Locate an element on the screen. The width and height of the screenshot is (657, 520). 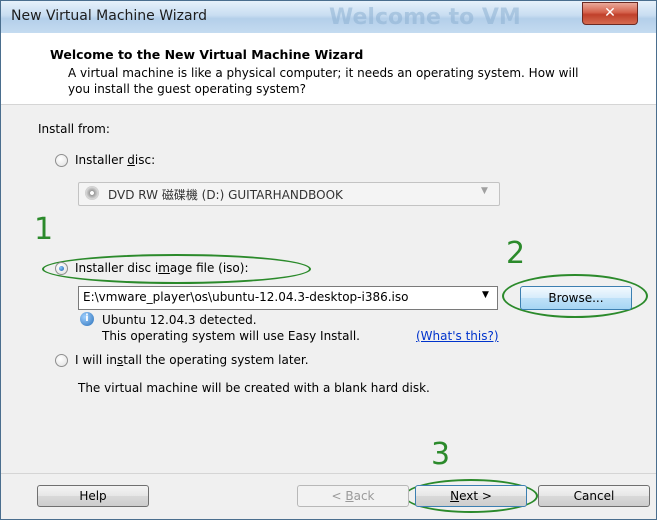
annotation-step-1: 1 is located at coordinates (44, 229).